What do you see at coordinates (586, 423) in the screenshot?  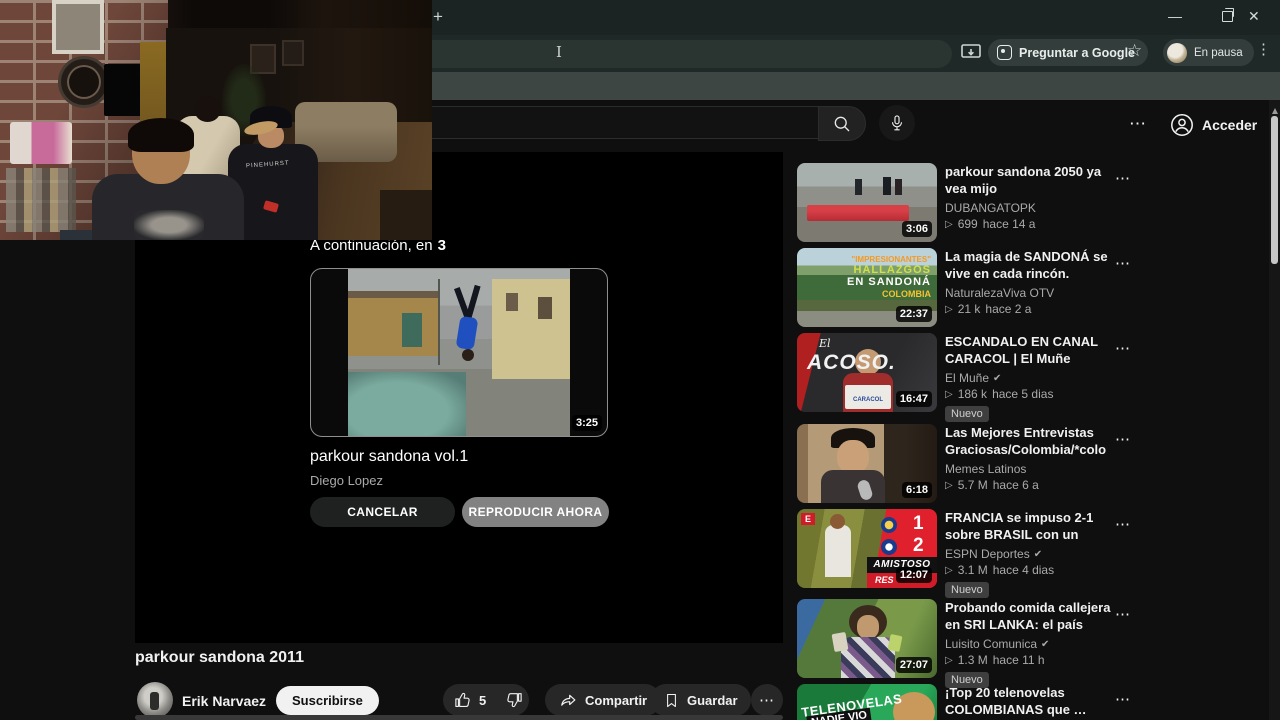 I see `duration-badge: 3:25` at bounding box center [586, 423].